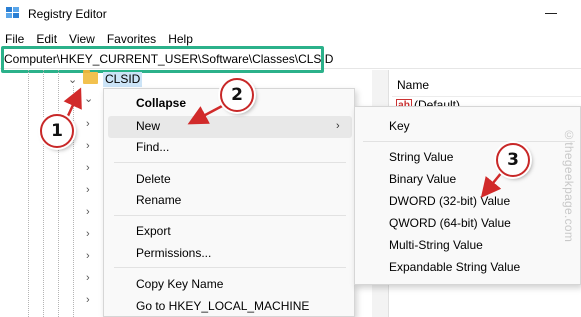 The width and height of the screenshot is (581, 317). I want to click on menu-item-new: New, so click(148, 126).